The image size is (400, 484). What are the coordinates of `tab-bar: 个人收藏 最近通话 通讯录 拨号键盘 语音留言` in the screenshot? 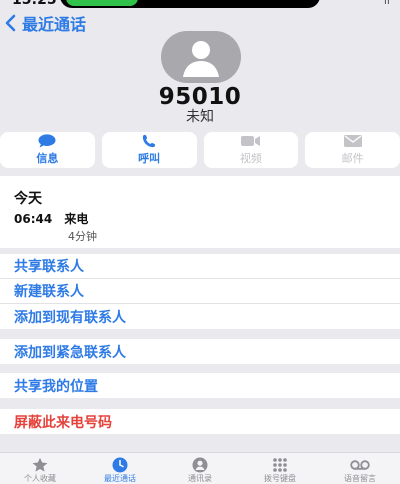 It's located at (200, 468).